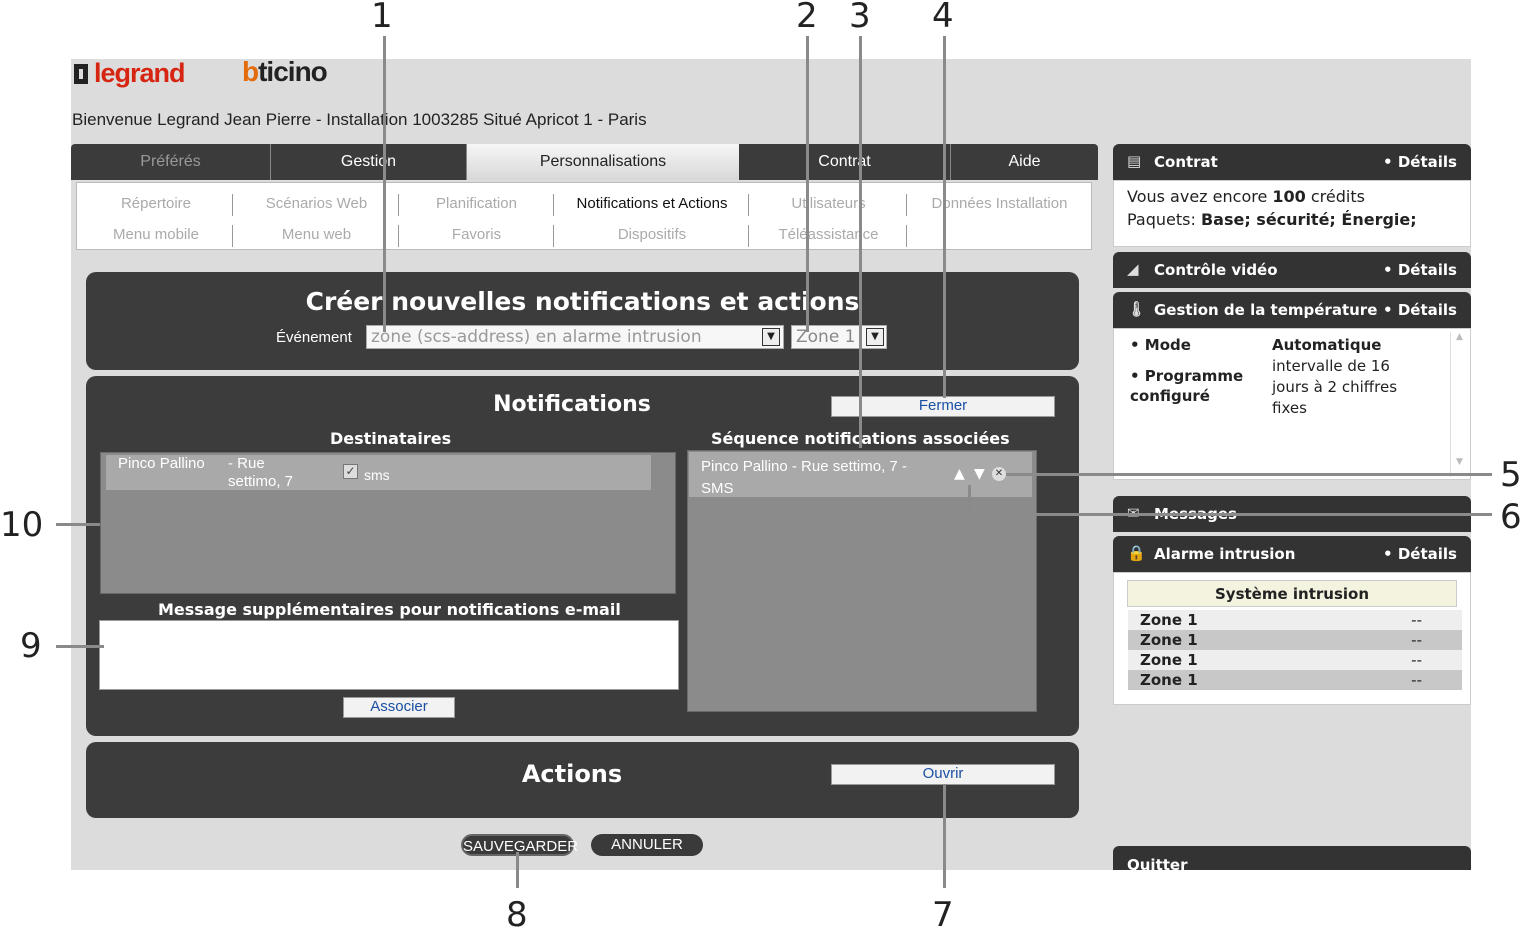  What do you see at coordinates (1292, 554) in the screenshot?
I see `alarm-header: 🔒 Alarme intrusion • Détails` at bounding box center [1292, 554].